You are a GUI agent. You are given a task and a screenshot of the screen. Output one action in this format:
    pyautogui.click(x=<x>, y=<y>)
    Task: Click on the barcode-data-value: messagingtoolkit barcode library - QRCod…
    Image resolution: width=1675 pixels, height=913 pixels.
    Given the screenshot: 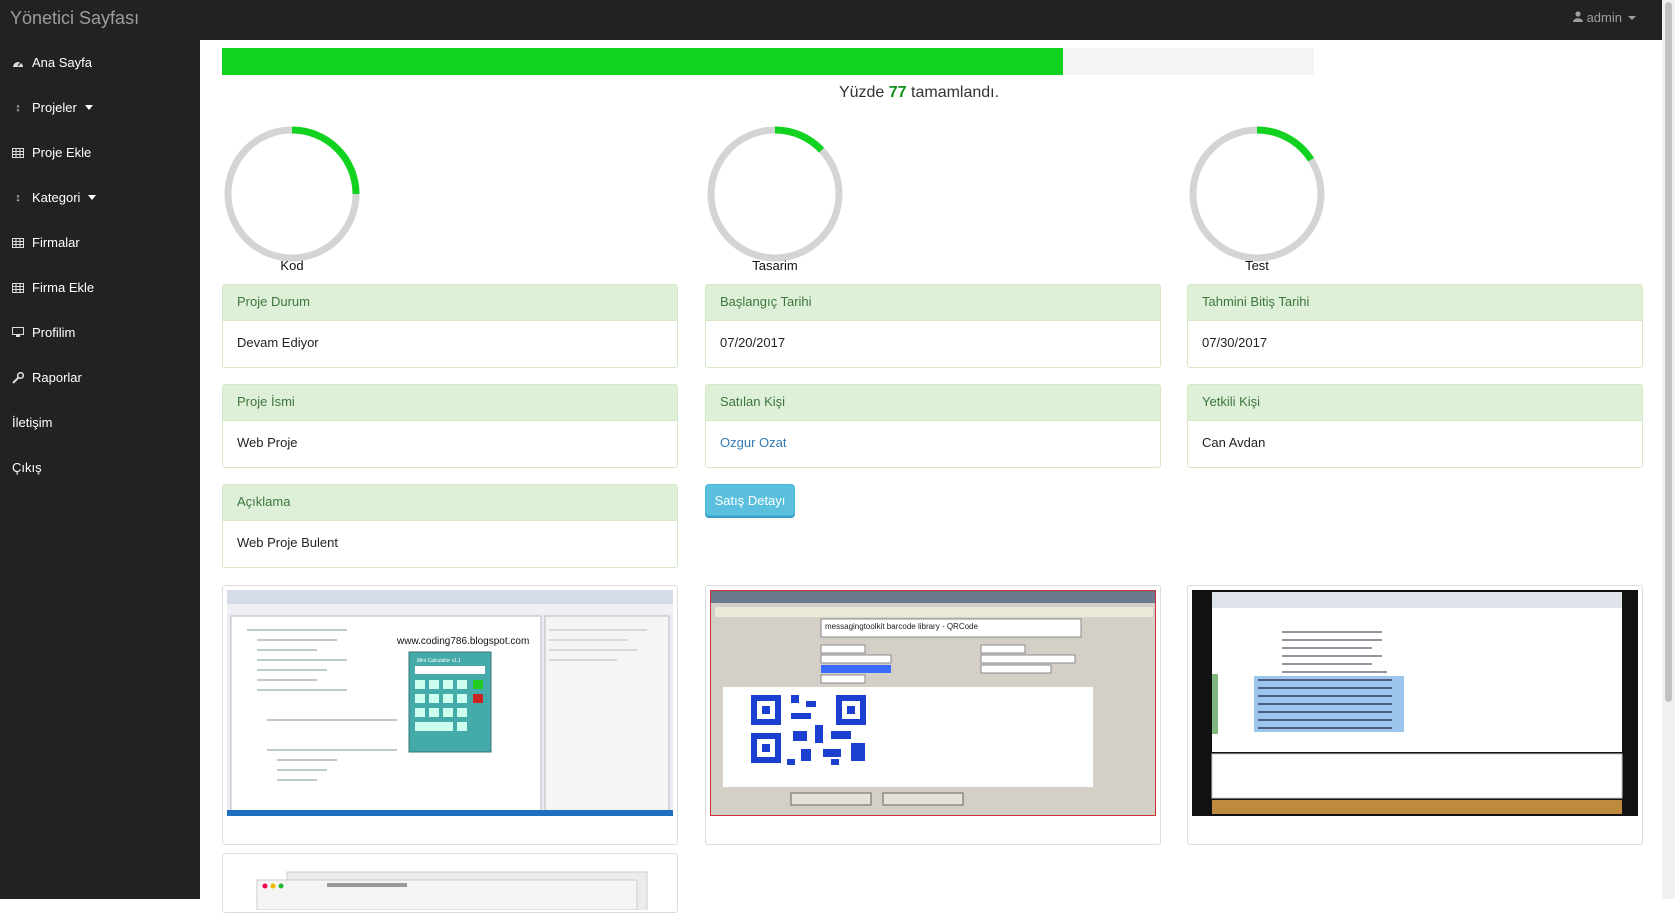 What is the action you would take?
    pyautogui.click(x=902, y=626)
    